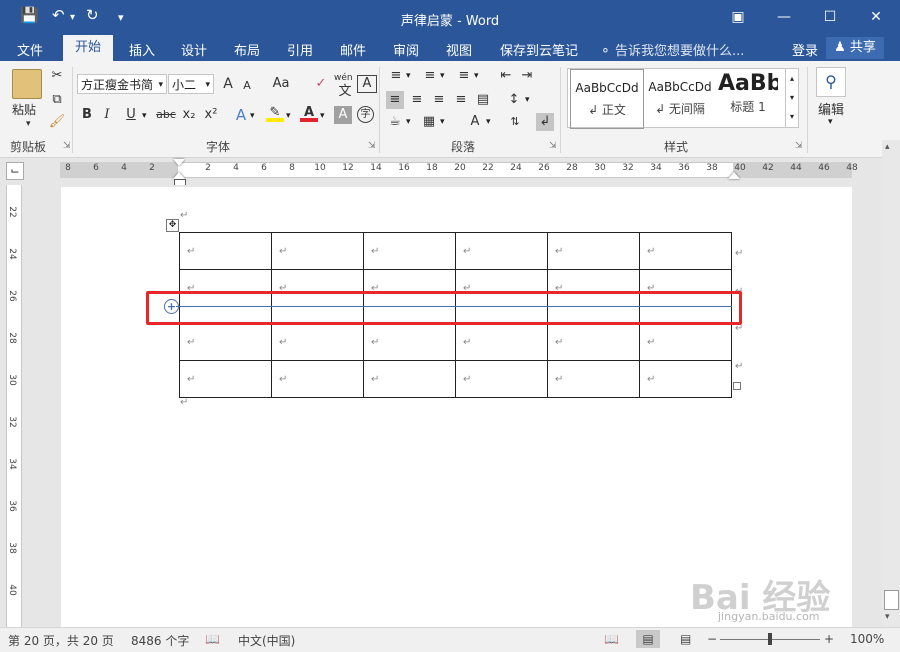 This screenshot has width=900, height=652. I want to click on print-layout-icon: ▤, so click(648, 639).